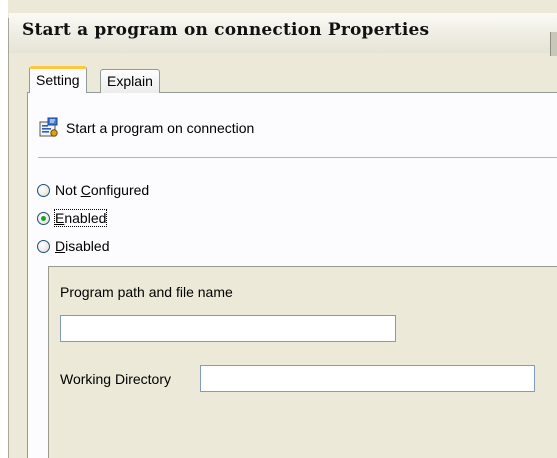 The width and height of the screenshot is (557, 458). What do you see at coordinates (226, 30) in the screenshot?
I see `window-title: Start a program on connection Properties` at bounding box center [226, 30].